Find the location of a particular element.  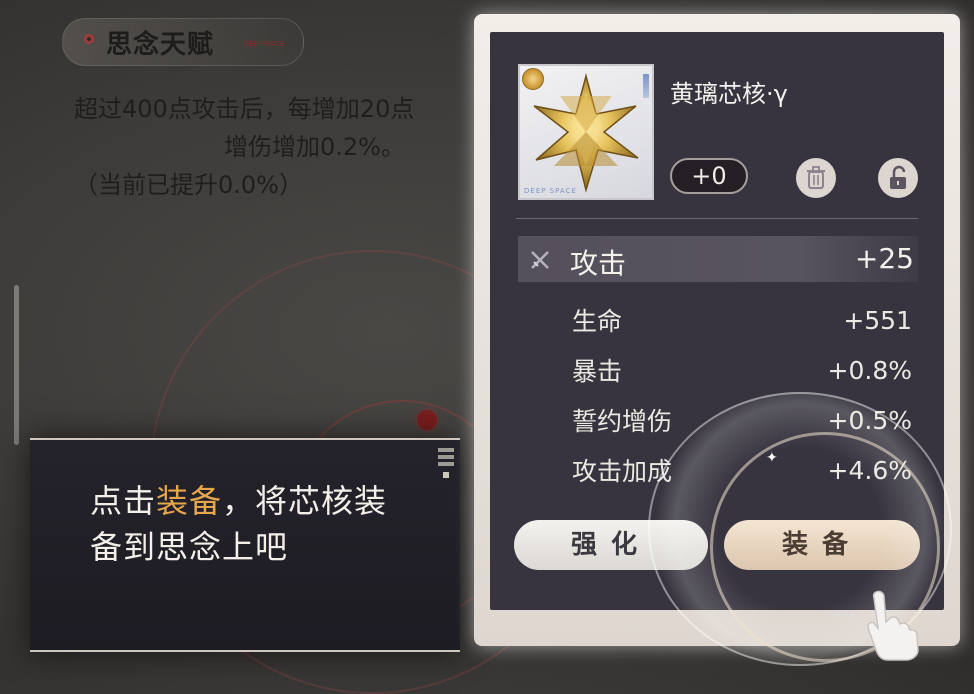

talent-bullet-icon is located at coordinates (89, 39).